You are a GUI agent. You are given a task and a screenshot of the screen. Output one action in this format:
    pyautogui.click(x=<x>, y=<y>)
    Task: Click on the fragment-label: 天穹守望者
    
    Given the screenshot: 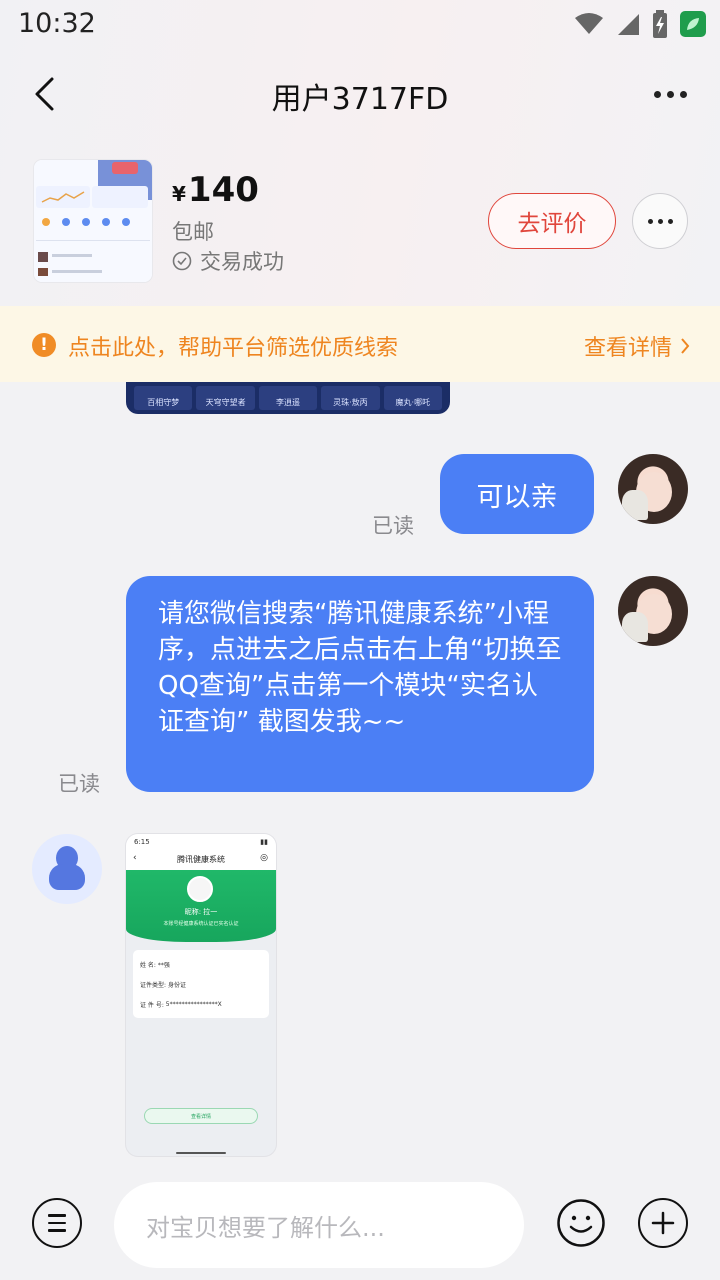 What is the action you would take?
    pyautogui.click(x=225, y=398)
    